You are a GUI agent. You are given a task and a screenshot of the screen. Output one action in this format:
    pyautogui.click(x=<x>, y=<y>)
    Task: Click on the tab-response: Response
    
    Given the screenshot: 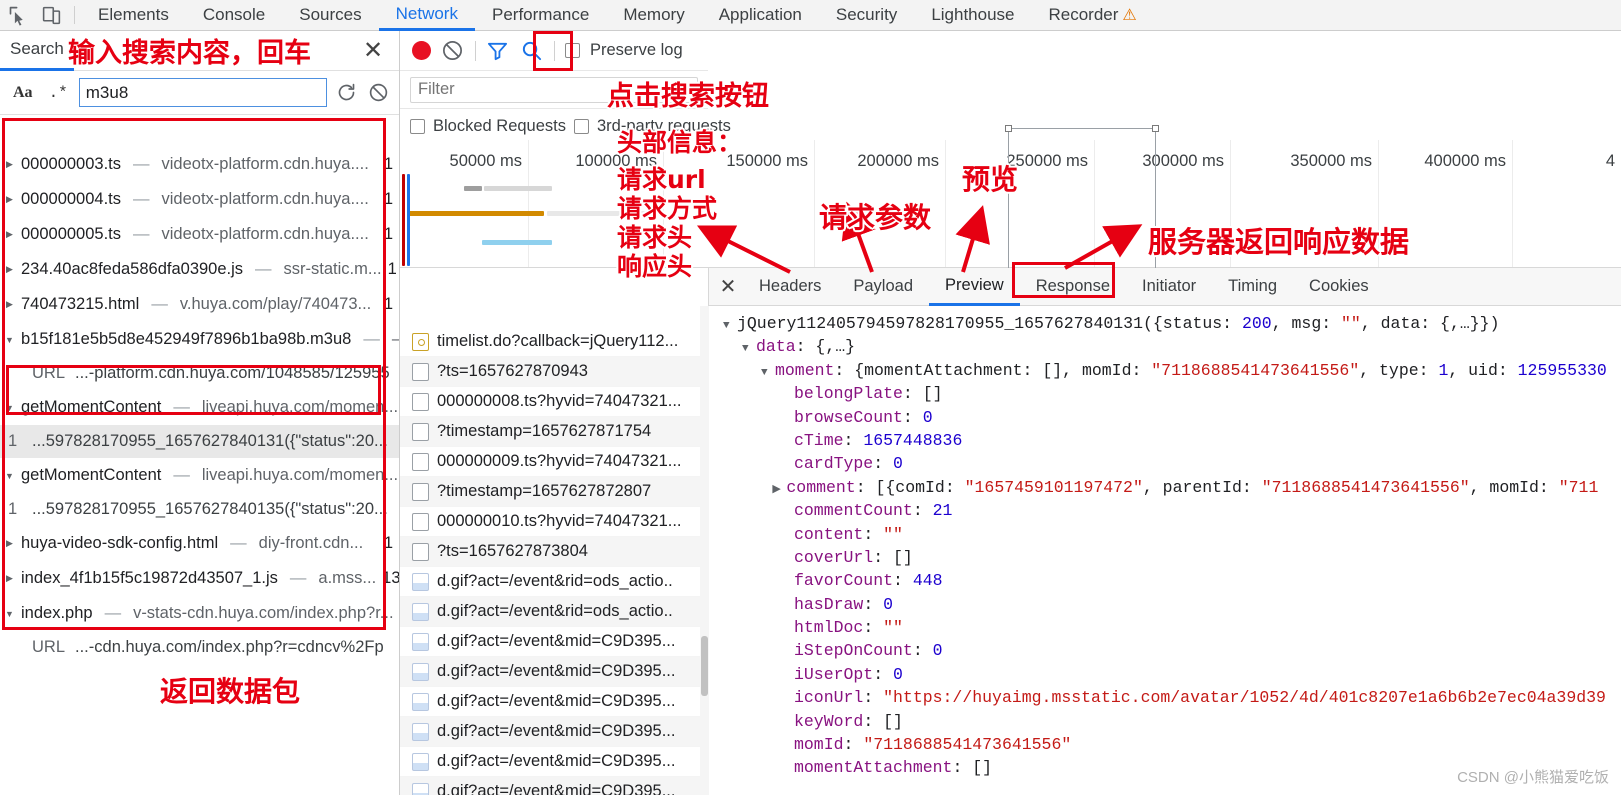 What is the action you would take?
    pyautogui.click(x=1073, y=287)
    